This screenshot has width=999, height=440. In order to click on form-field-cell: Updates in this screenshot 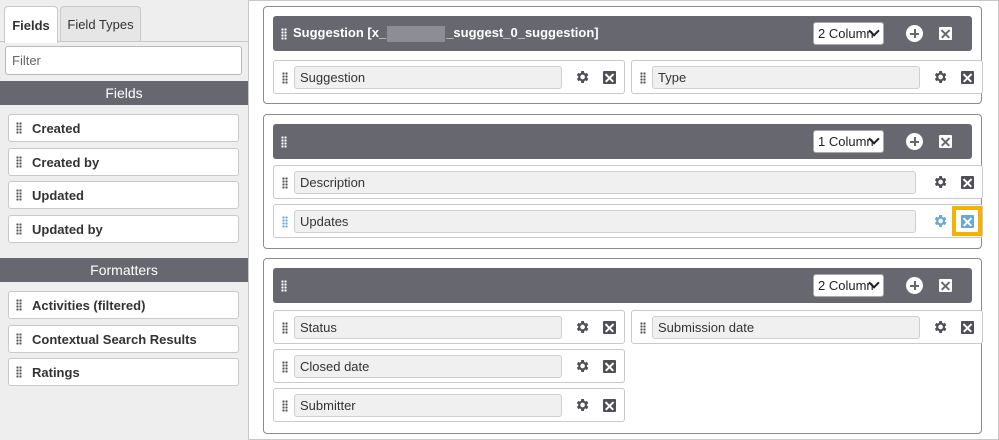, I will do `click(628, 221)`.